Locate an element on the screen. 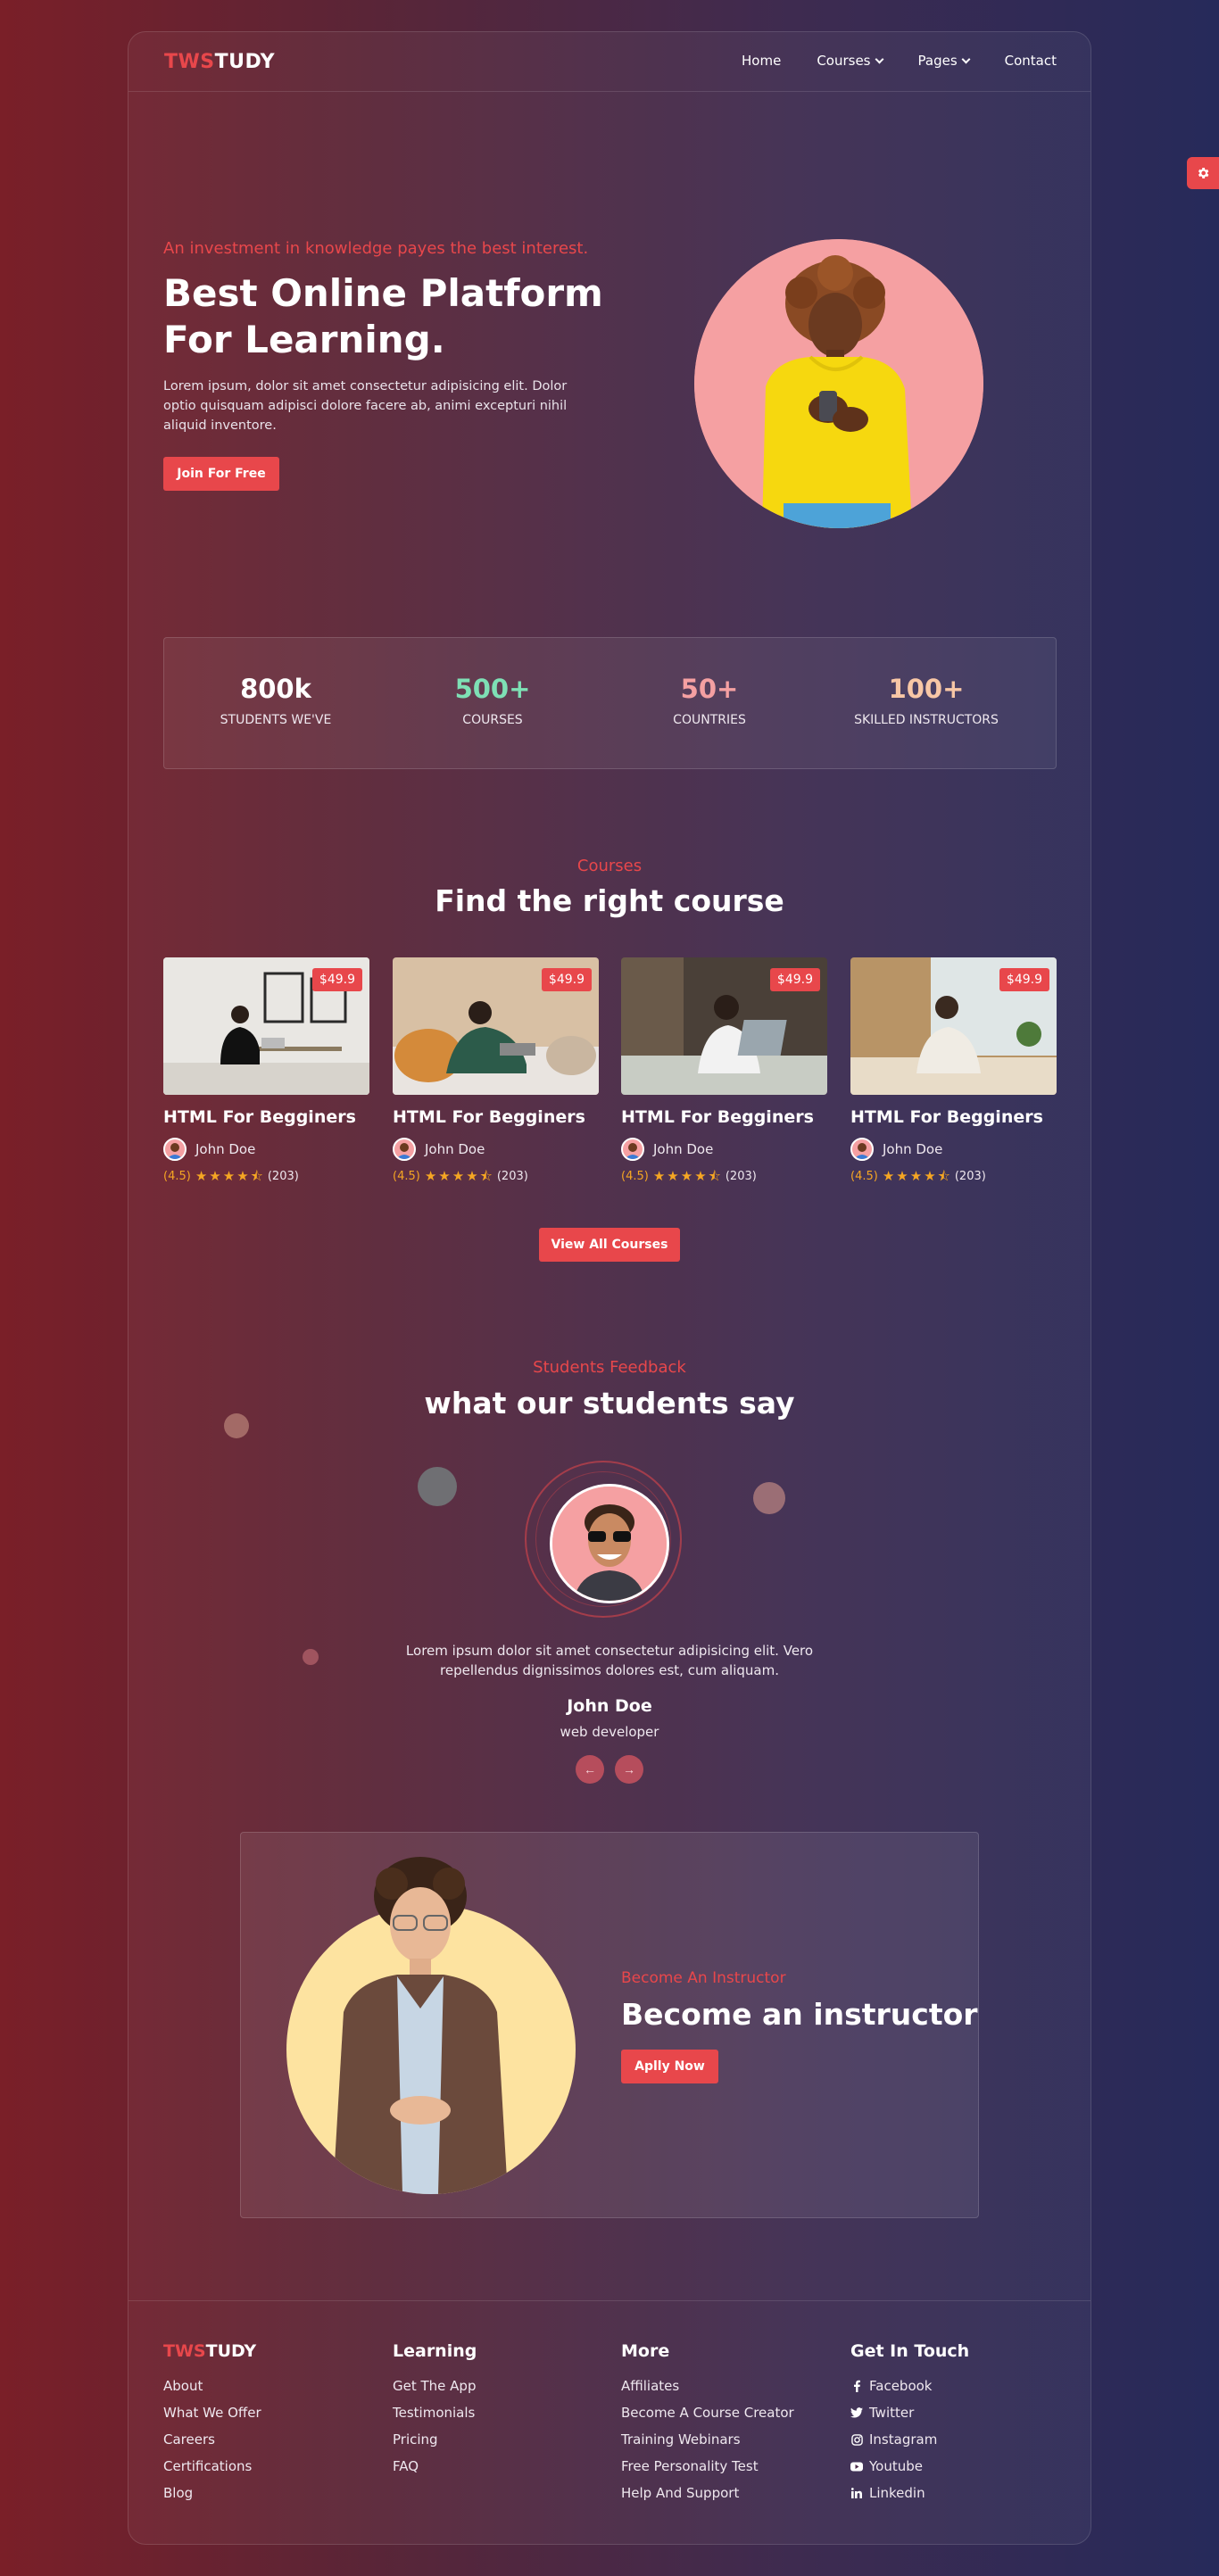 This screenshot has width=1219, height=2576. footer-link-personality-test: Free Personality Test is located at coordinates (707, 2466).